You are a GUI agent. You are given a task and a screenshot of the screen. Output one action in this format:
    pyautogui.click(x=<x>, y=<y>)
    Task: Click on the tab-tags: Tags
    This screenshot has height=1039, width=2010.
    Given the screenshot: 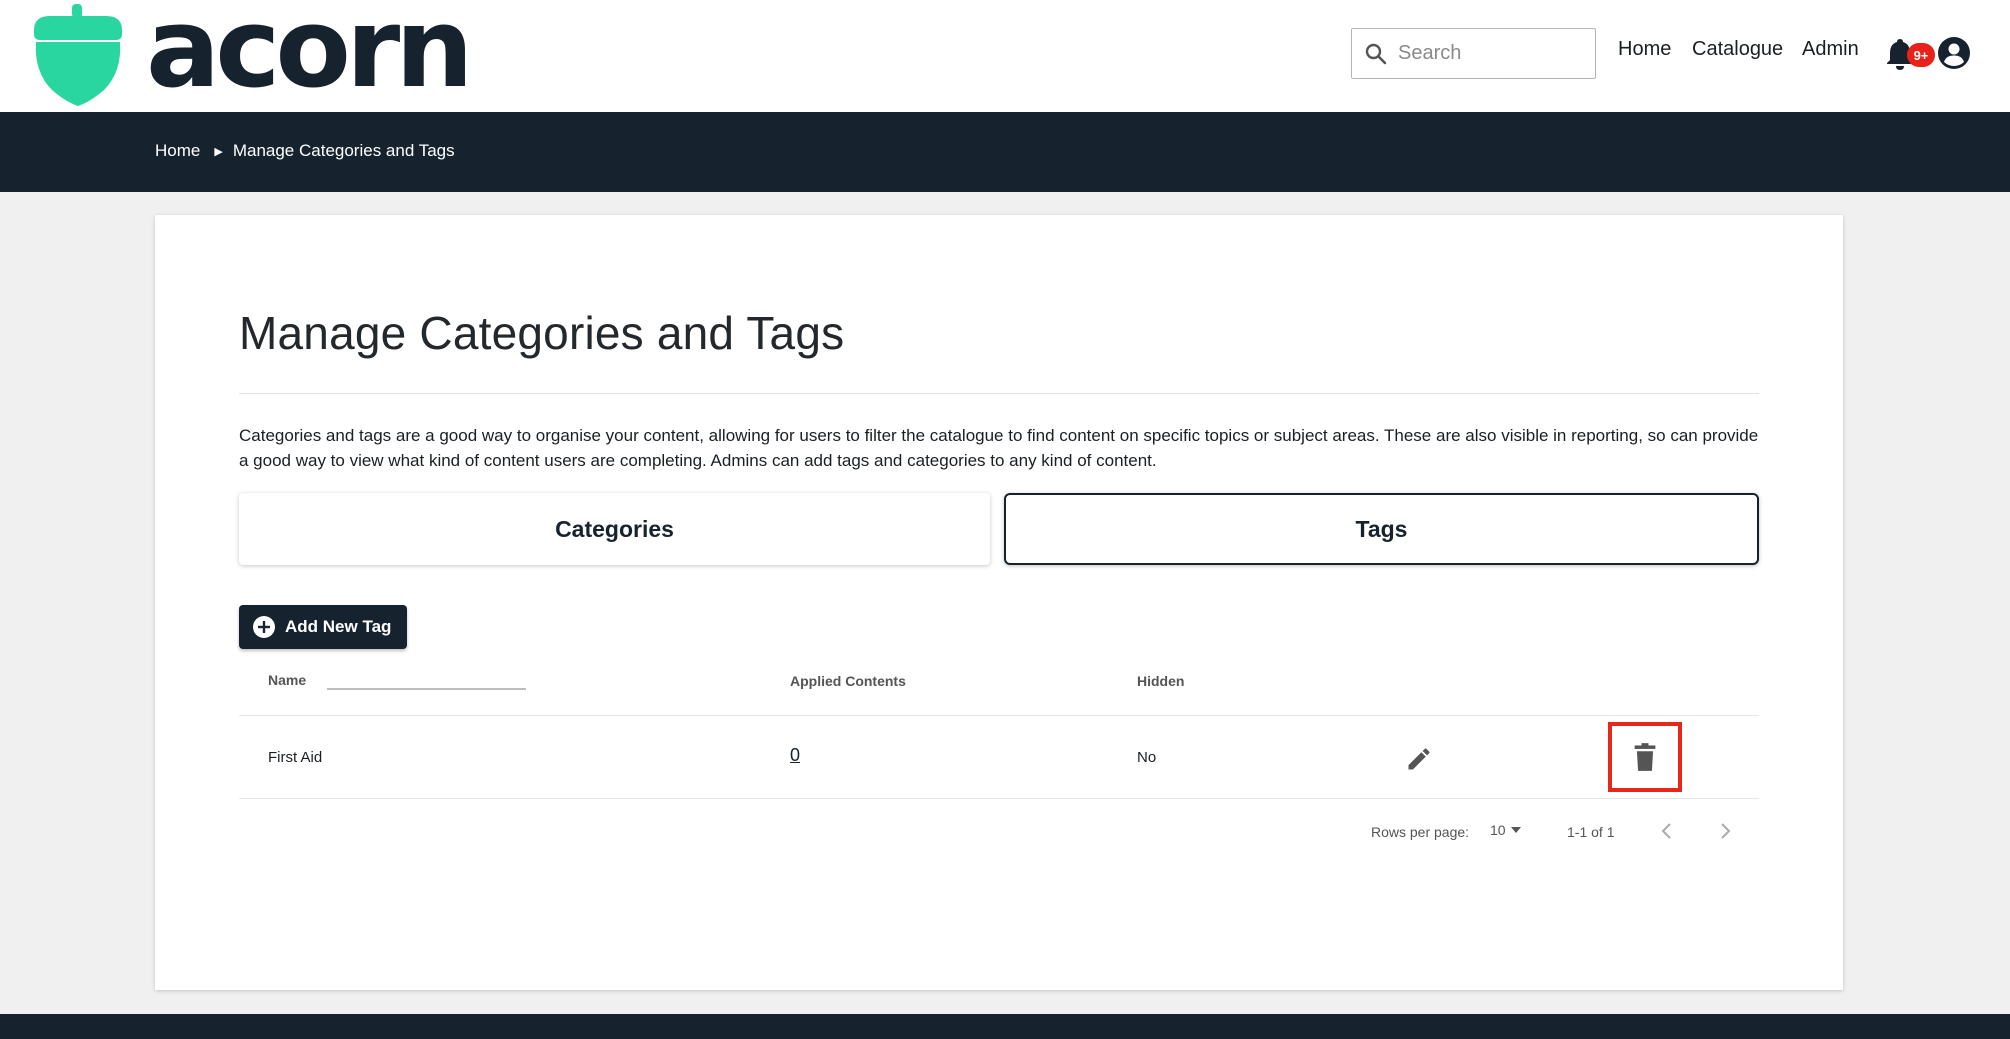 What is the action you would take?
    pyautogui.click(x=1381, y=529)
    